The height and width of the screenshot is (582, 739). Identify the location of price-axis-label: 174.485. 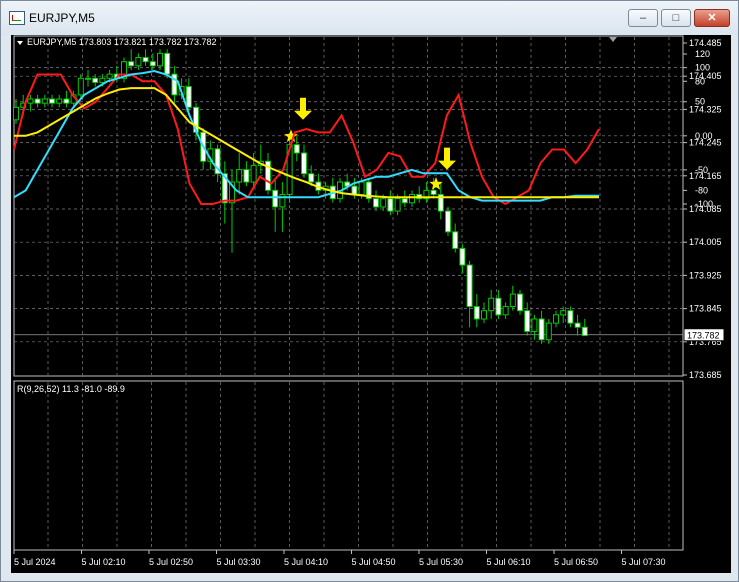
(705, 43).